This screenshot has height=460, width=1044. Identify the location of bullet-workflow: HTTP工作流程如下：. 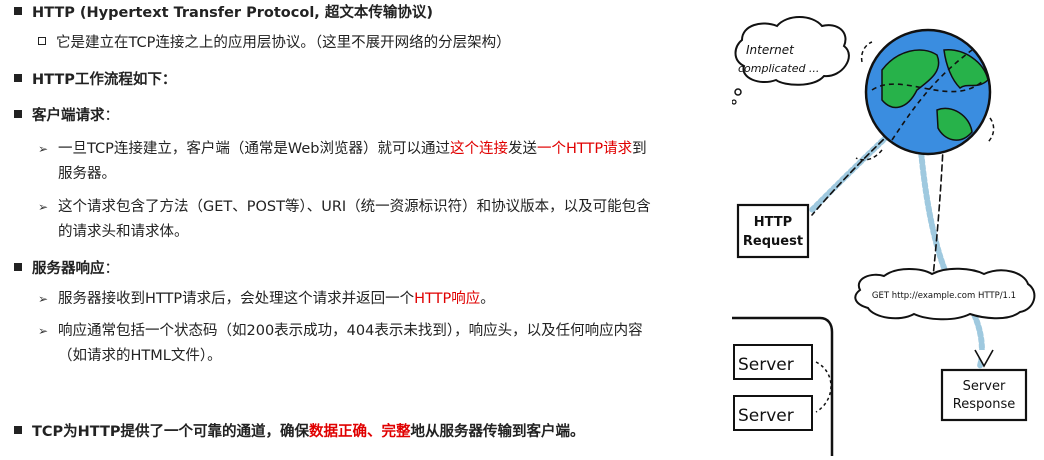
(95, 80).